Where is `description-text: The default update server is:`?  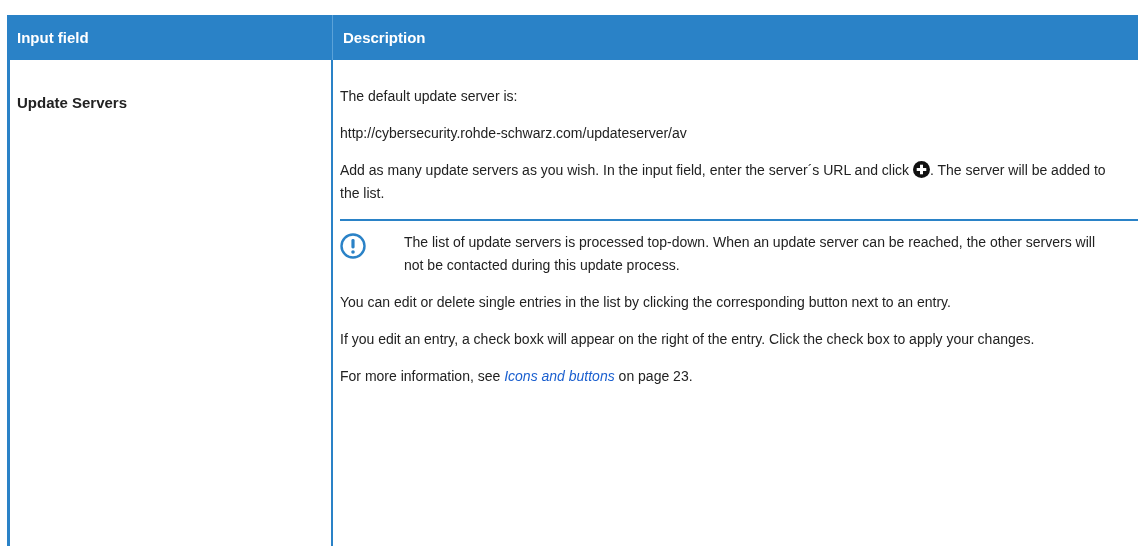
description-text: The default update server is: is located at coordinates (429, 96).